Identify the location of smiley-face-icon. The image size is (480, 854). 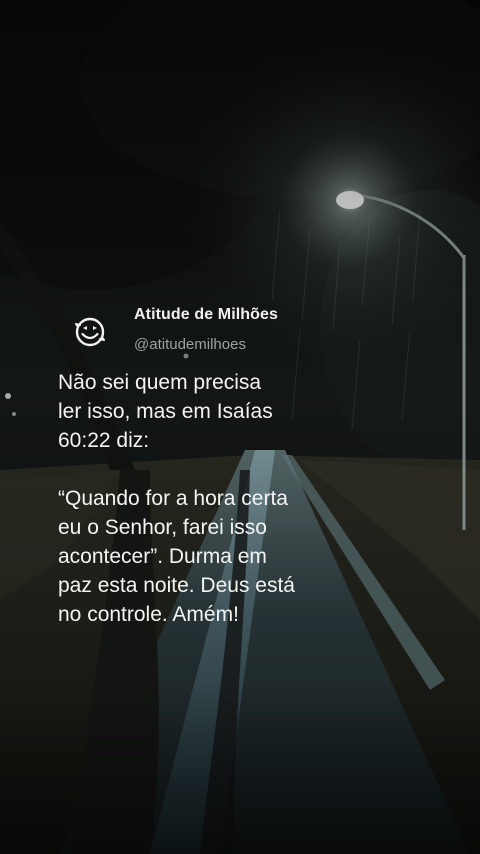
(90, 332).